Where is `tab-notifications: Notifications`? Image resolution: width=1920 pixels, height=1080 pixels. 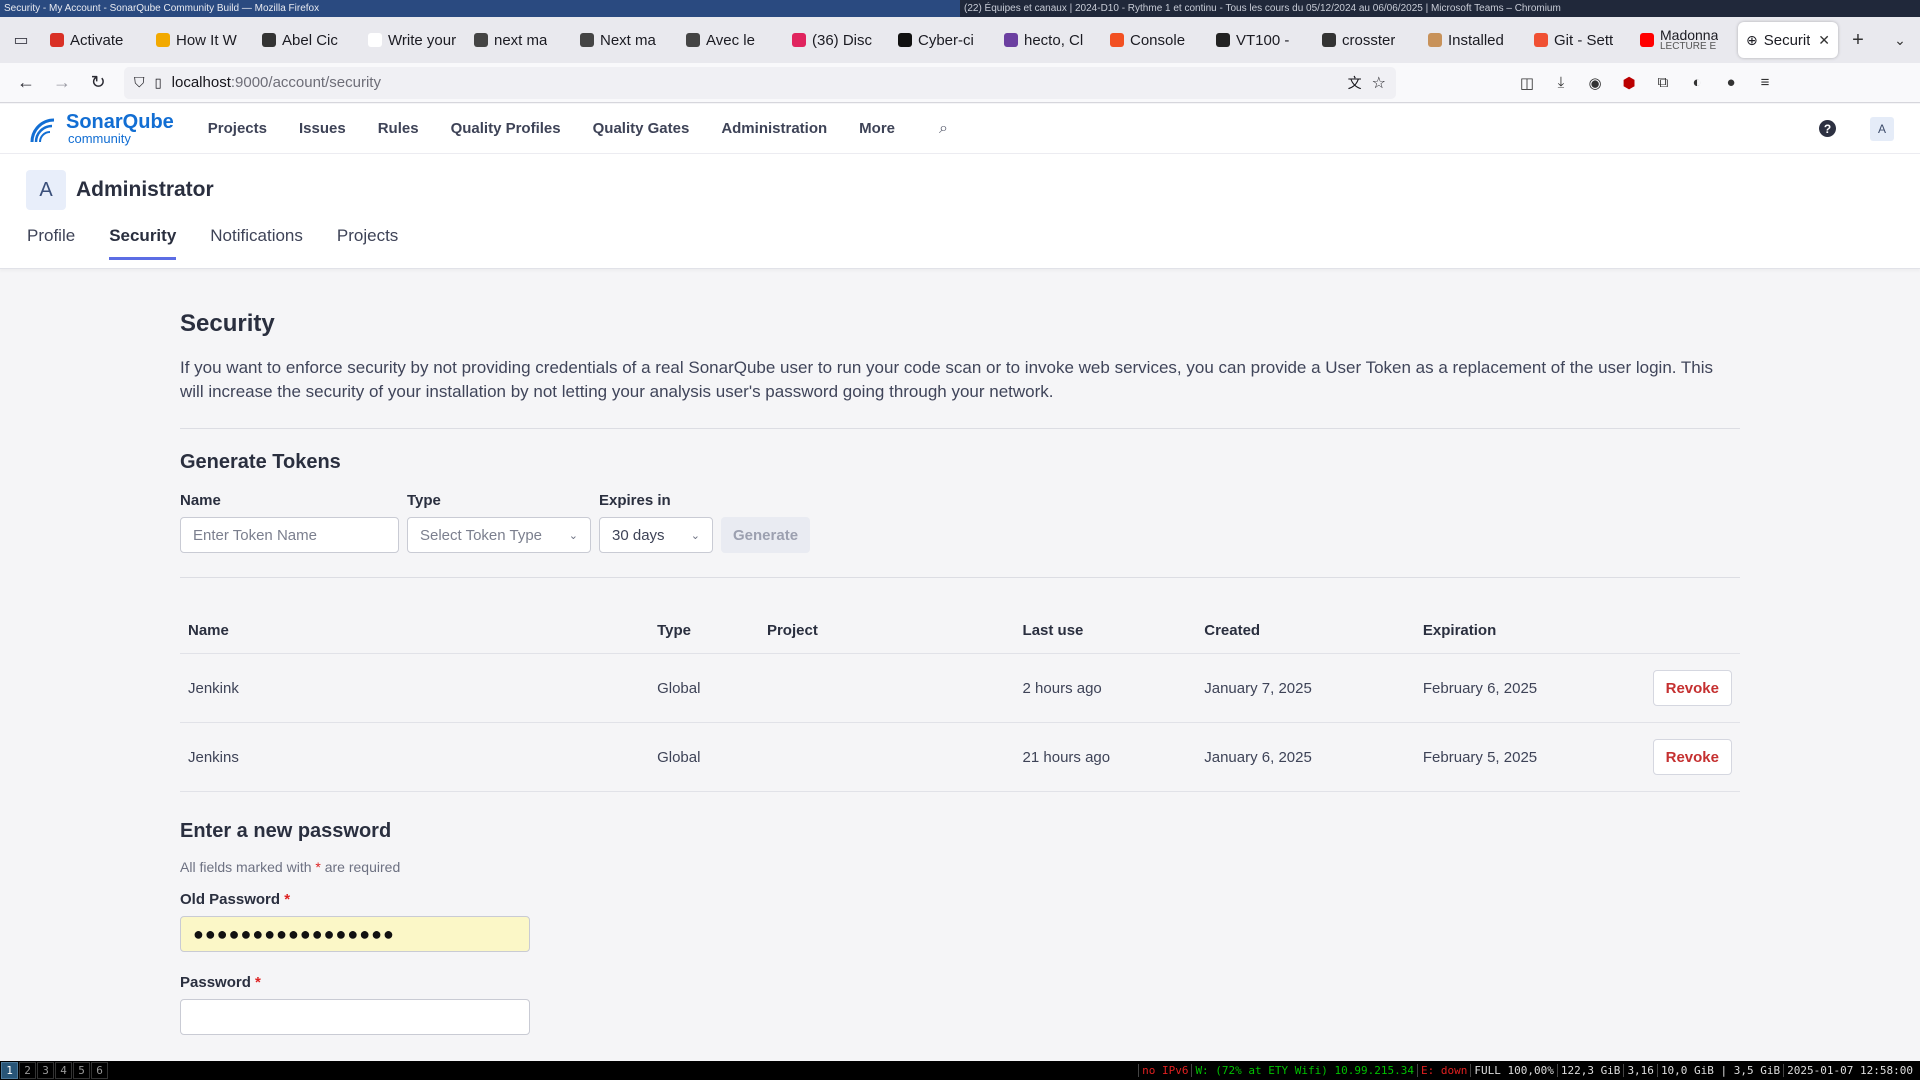 tab-notifications: Notifications is located at coordinates (256, 243).